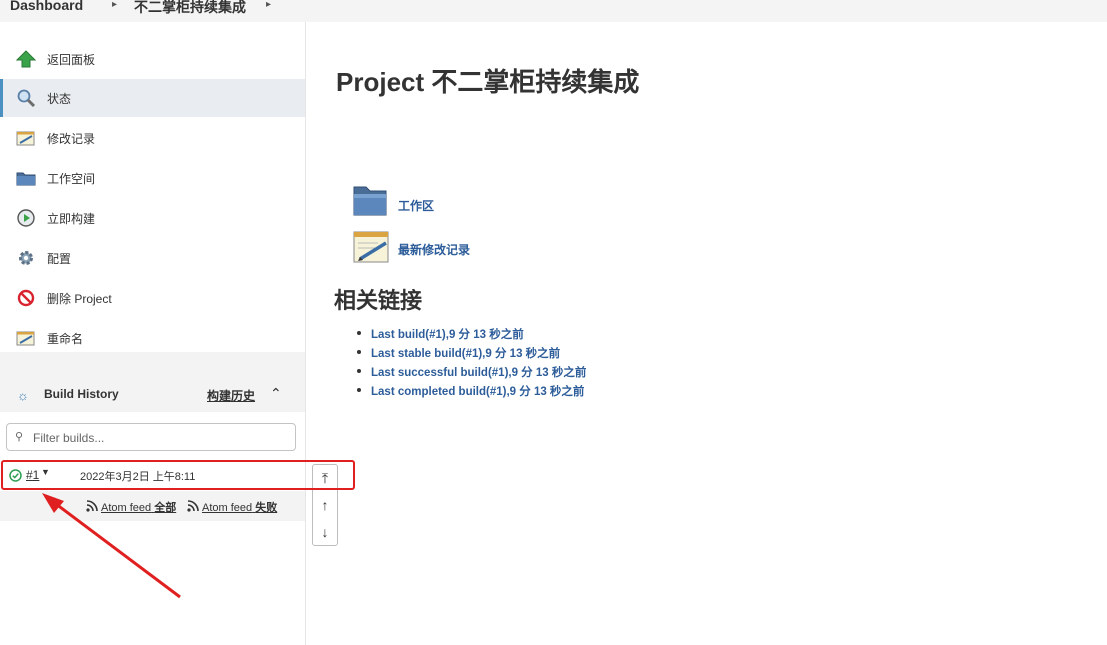 This screenshot has width=1107, height=645. I want to click on clock-play-icon, so click(26, 218).